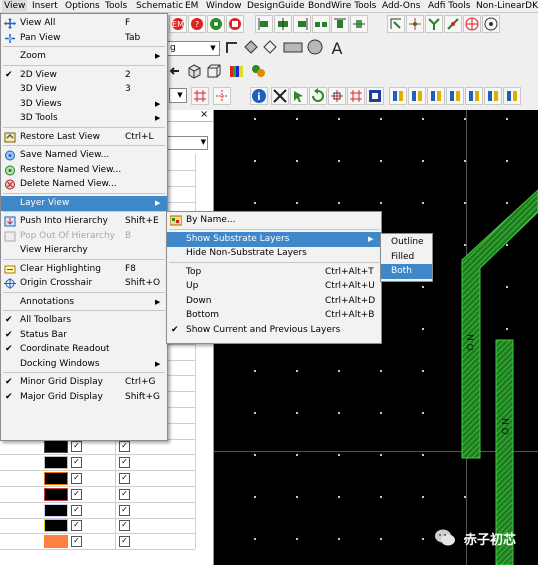 This screenshot has height=565, width=538. What do you see at coordinates (259, 96) in the screenshot?
I see `info-icon: i` at bounding box center [259, 96].